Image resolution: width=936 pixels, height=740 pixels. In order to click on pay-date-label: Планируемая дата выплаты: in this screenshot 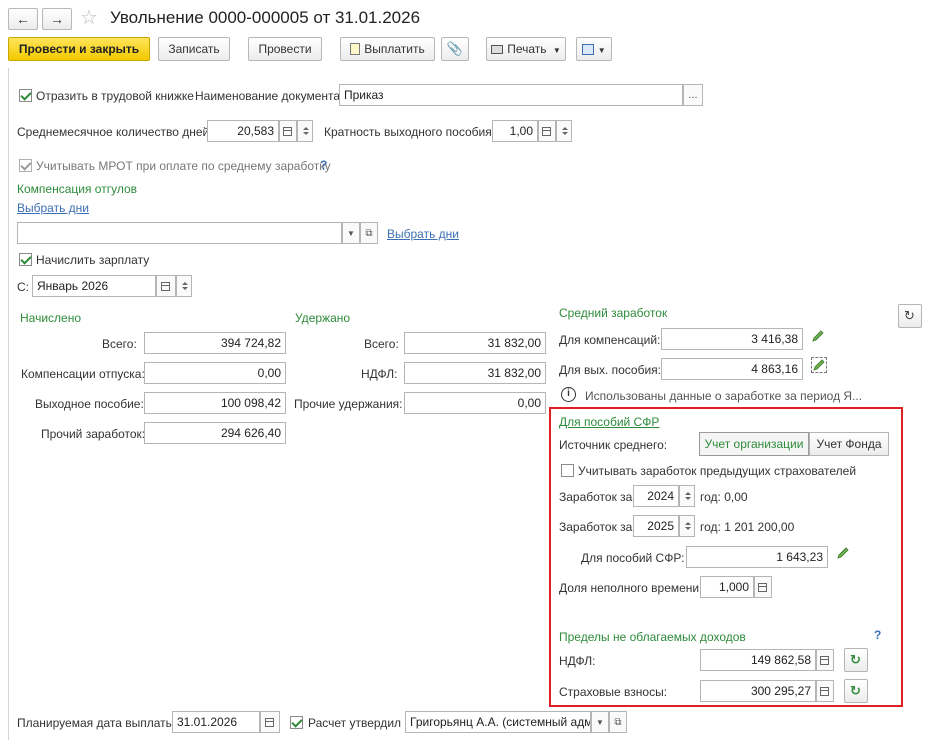, I will do `click(97, 723)`.